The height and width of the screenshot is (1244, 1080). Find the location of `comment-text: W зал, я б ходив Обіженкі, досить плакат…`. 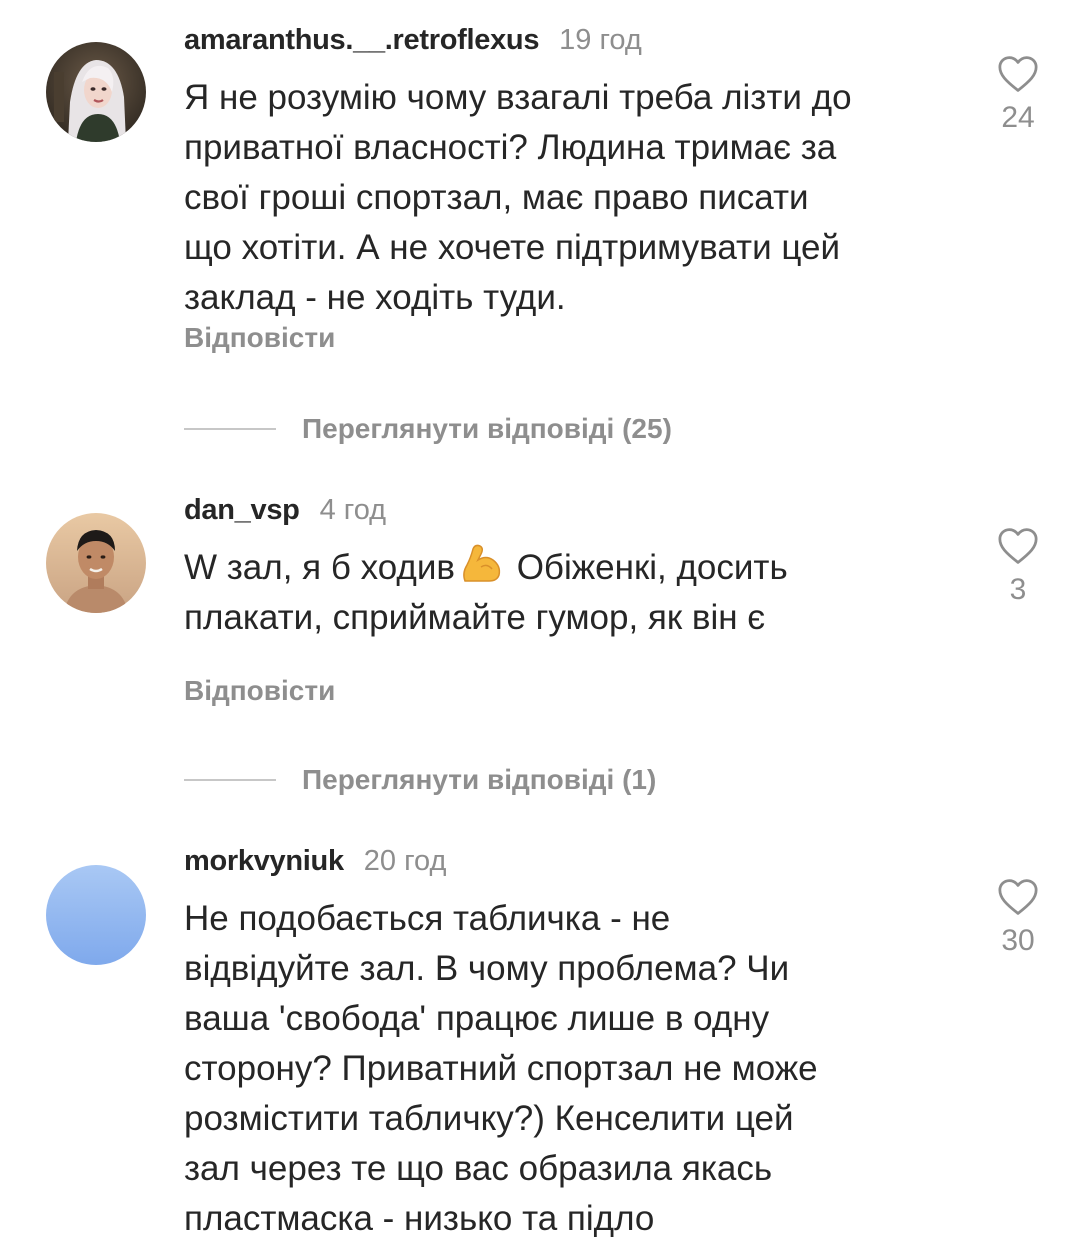

comment-text: W зал, я б ходив Обіженкі, досить плакат… is located at coordinates (579, 593).